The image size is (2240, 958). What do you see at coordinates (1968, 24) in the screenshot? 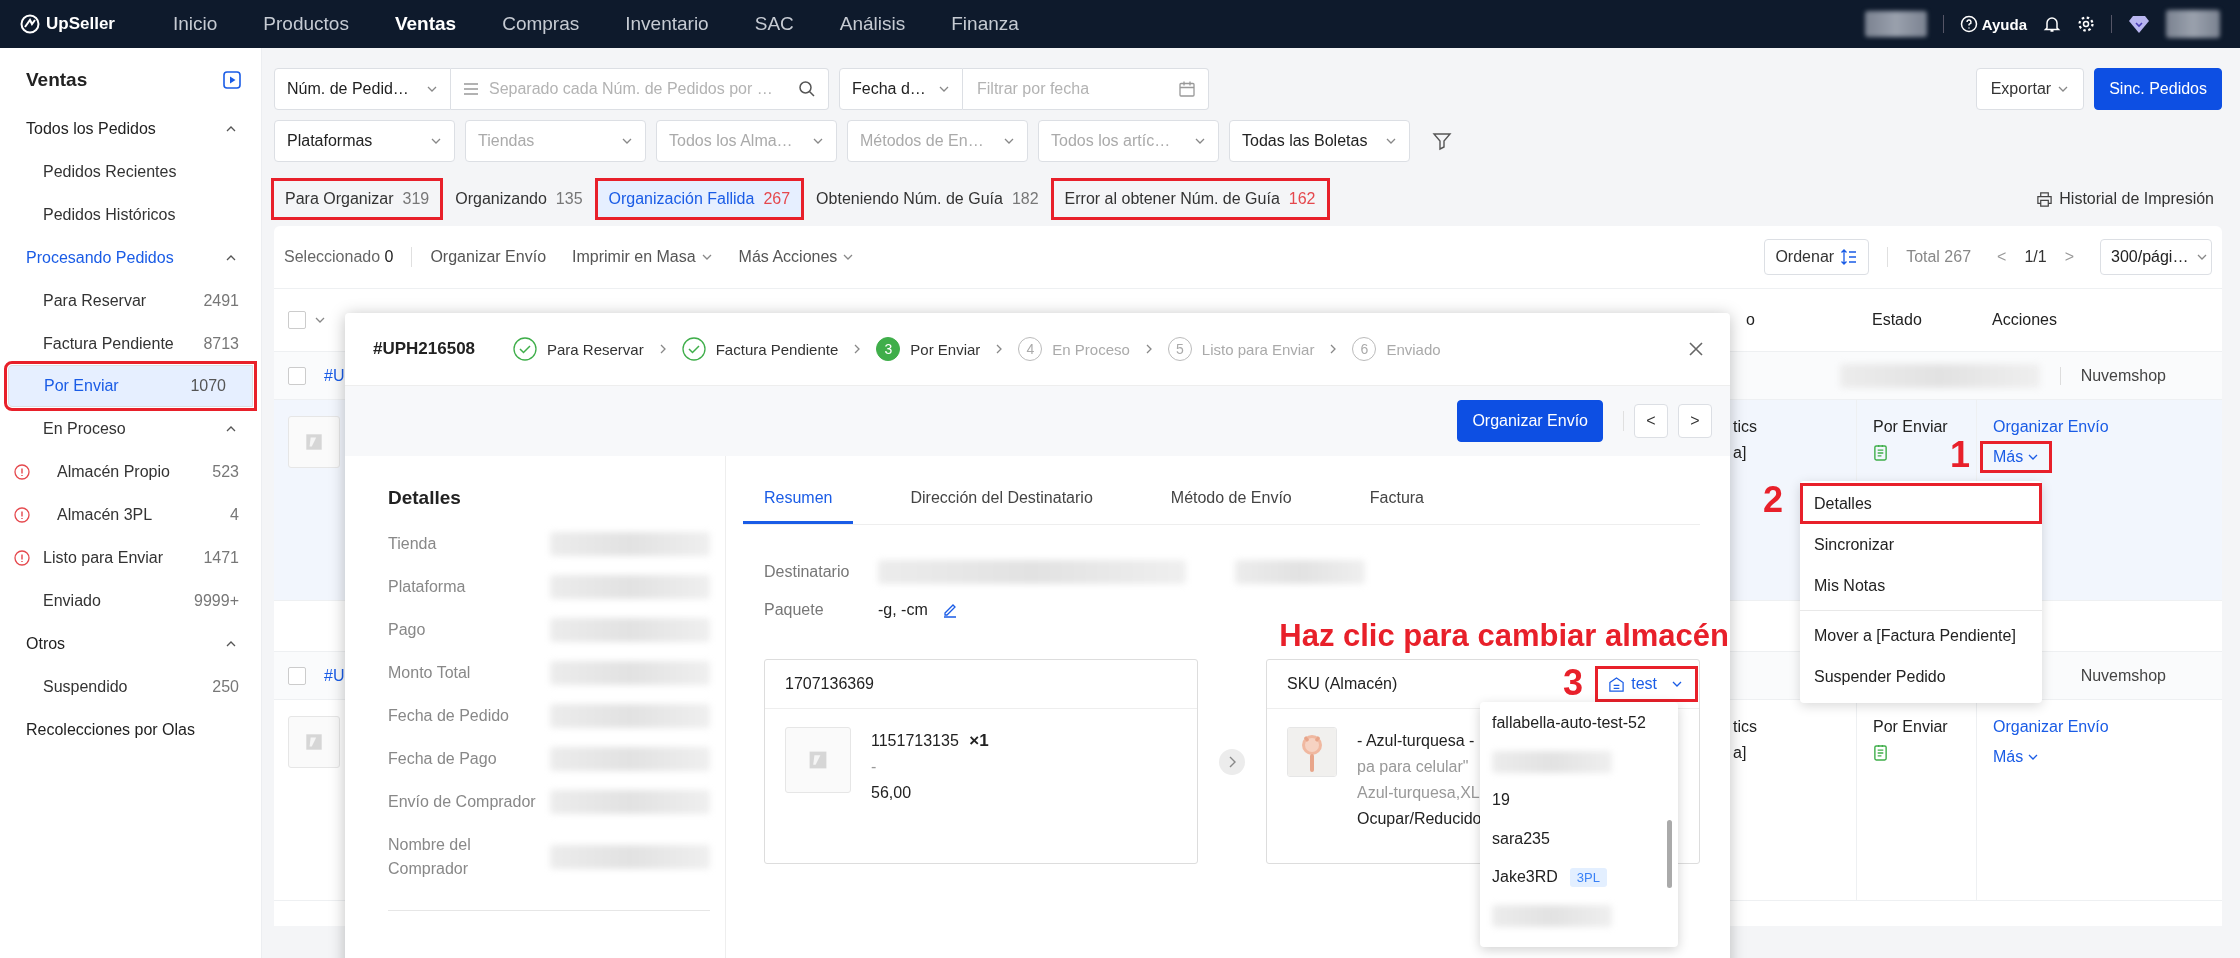
I see `help-icon` at bounding box center [1968, 24].